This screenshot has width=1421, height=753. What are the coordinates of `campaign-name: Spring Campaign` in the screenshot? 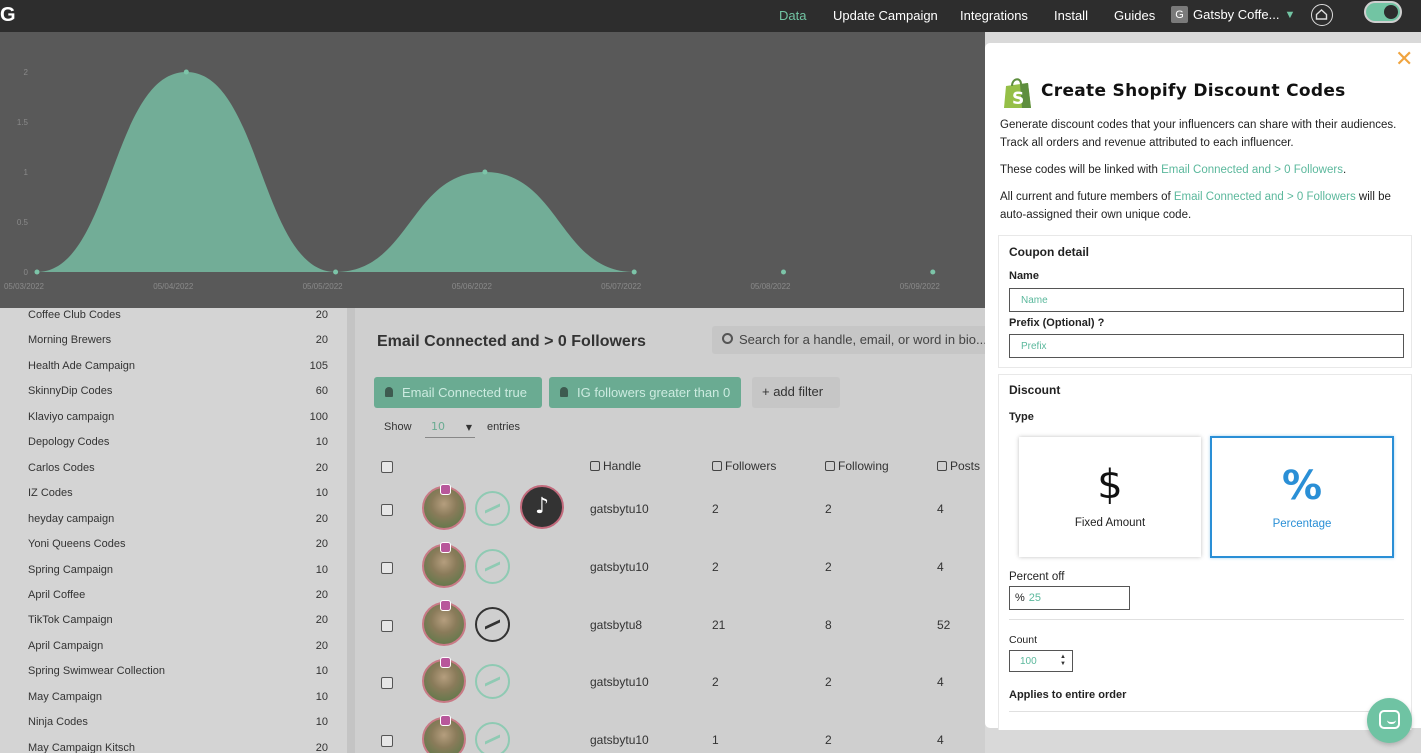 It's located at (70, 569).